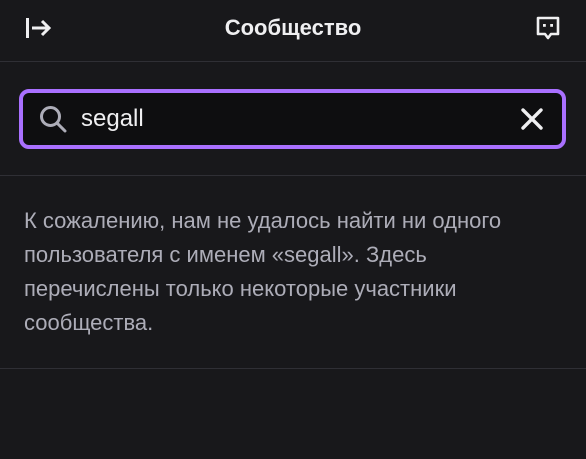 Image resolution: width=586 pixels, height=459 pixels. I want to click on chat-button, so click(548, 28).